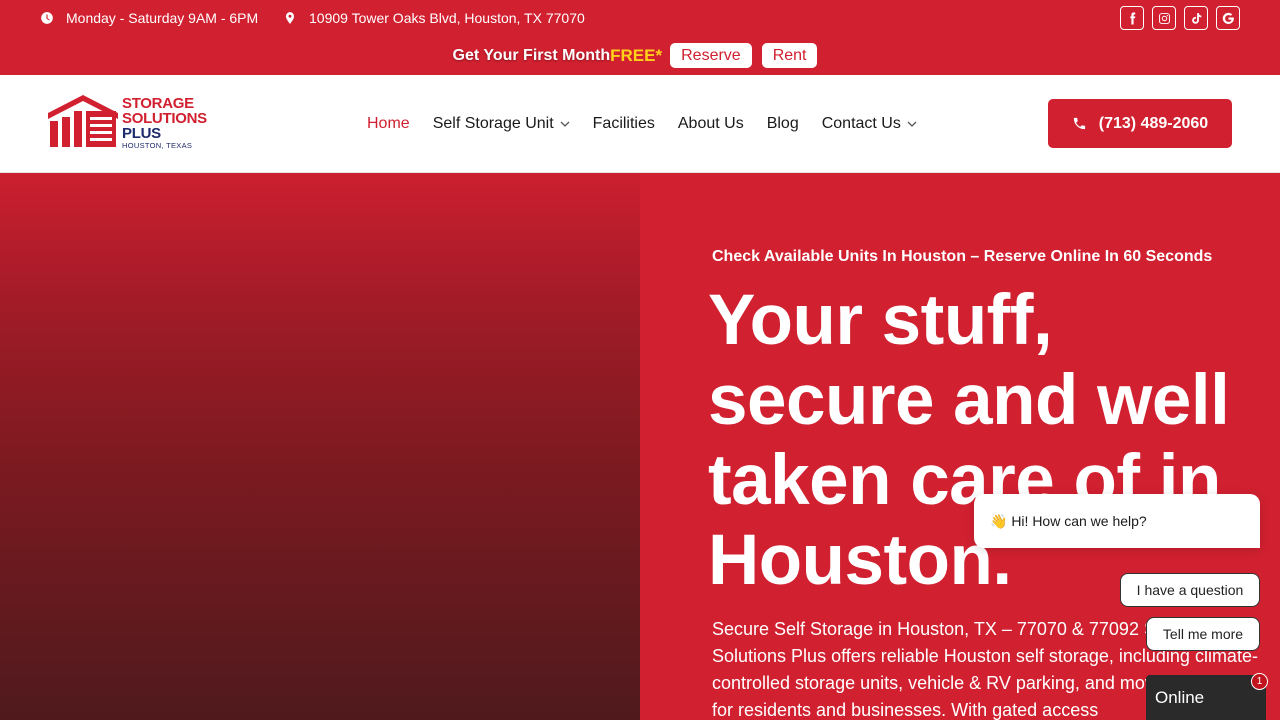 This screenshot has height=720, width=1280. What do you see at coordinates (861, 123) in the screenshot?
I see `nav-contact-us-label: Contact Us` at bounding box center [861, 123].